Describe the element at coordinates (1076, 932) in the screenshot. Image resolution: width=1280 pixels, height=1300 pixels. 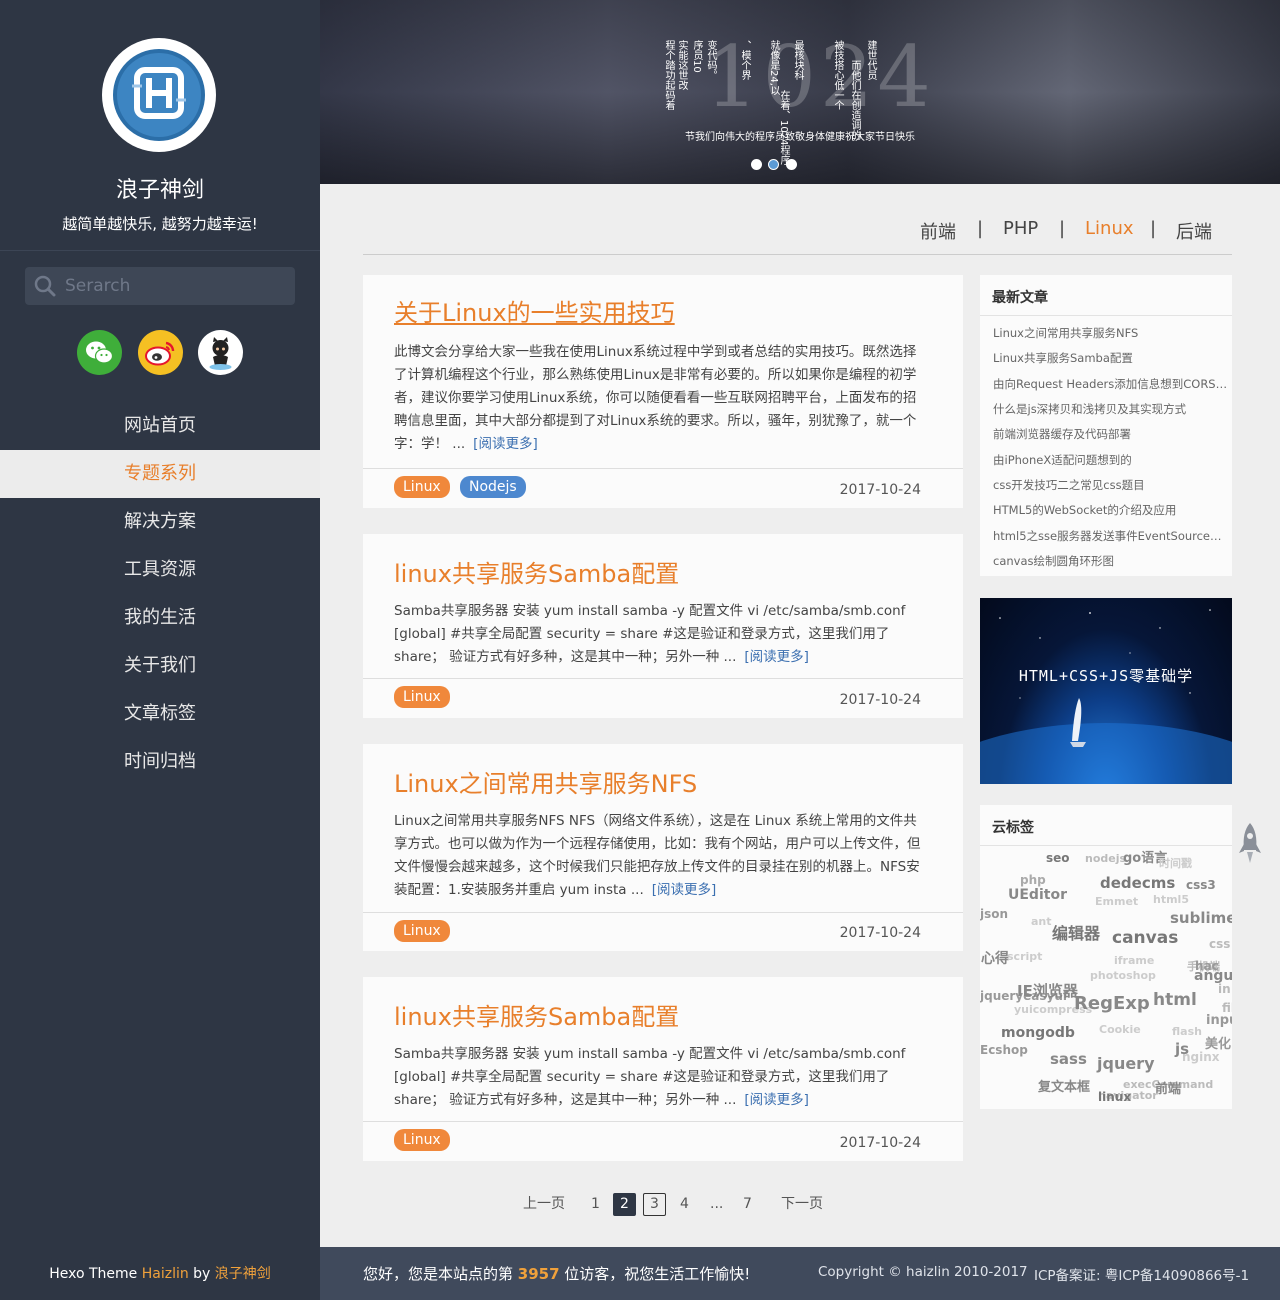
I see `tag-cloud-word: 编辑器` at that location.